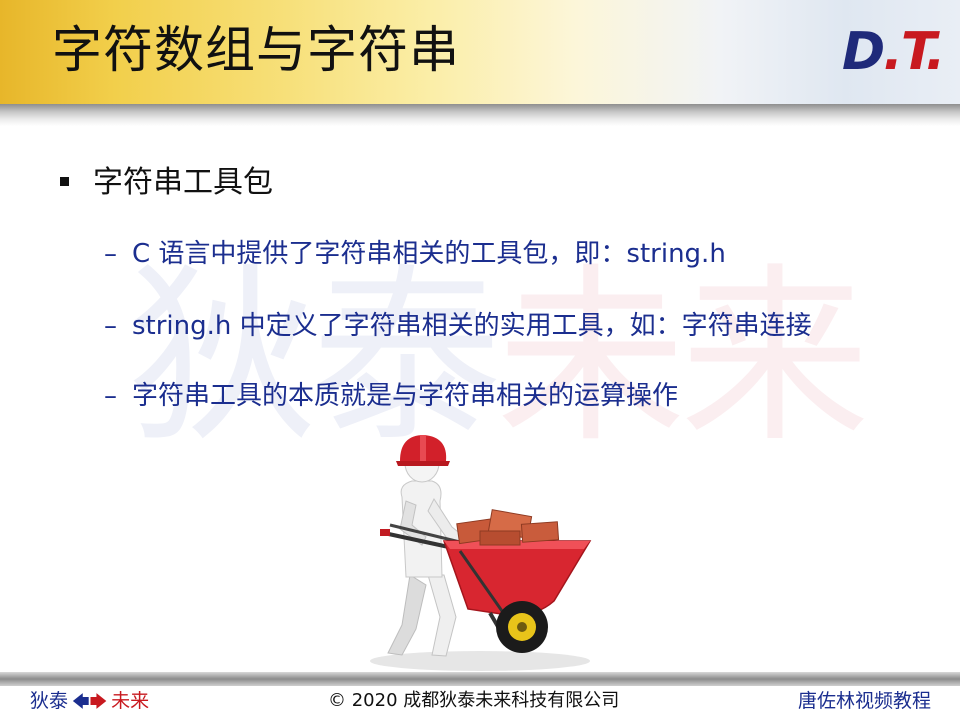  What do you see at coordinates (865, 701) in the screenshot?
I see `footer-author: 唐佐林视频教程` at bounding box center [865, 701].